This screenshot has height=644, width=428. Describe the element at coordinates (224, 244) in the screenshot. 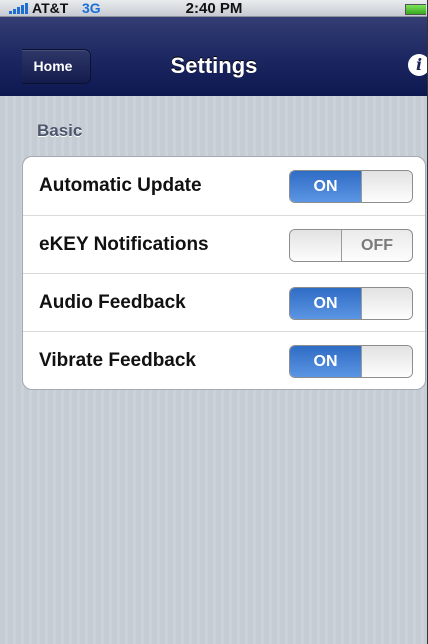

I see `setting-row-ekey-notifications: eKEY Notifications OFF` at that location.